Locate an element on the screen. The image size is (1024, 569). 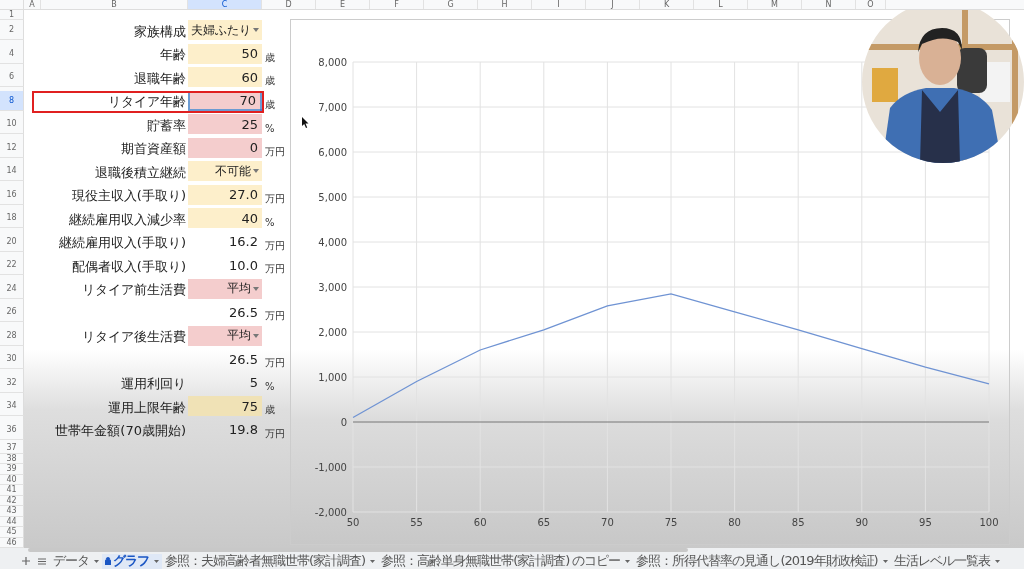
field-label: 配偶者収入(手取り) is located at coordinates (128, 266).